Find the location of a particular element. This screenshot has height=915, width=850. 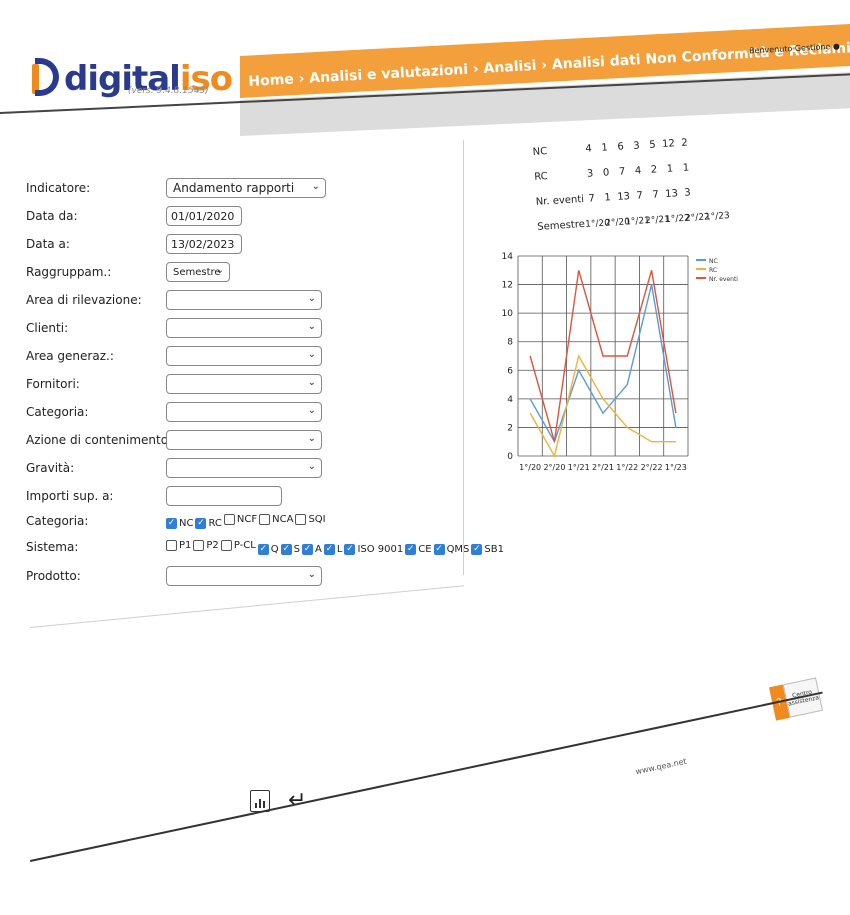

raggruppam-select: Semestre ⌄ is located at coordinates (198, 272).